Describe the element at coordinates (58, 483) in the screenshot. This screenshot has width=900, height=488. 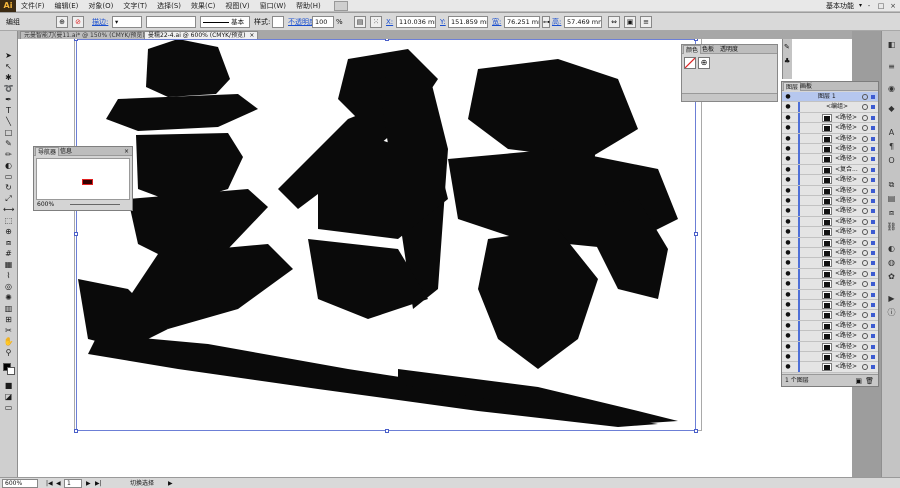
I see `prev-artboard-button: ◀` at that location.